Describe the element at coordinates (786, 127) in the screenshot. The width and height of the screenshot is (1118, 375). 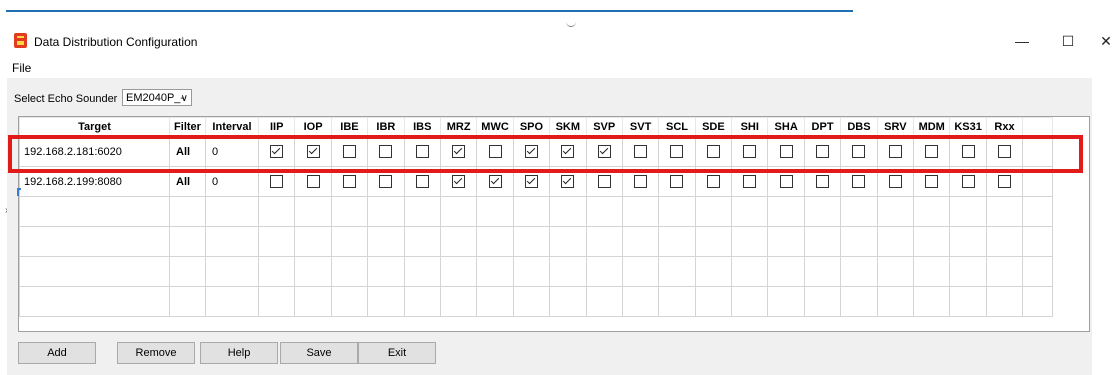
I see `col-header-sha: SHA` at that location.